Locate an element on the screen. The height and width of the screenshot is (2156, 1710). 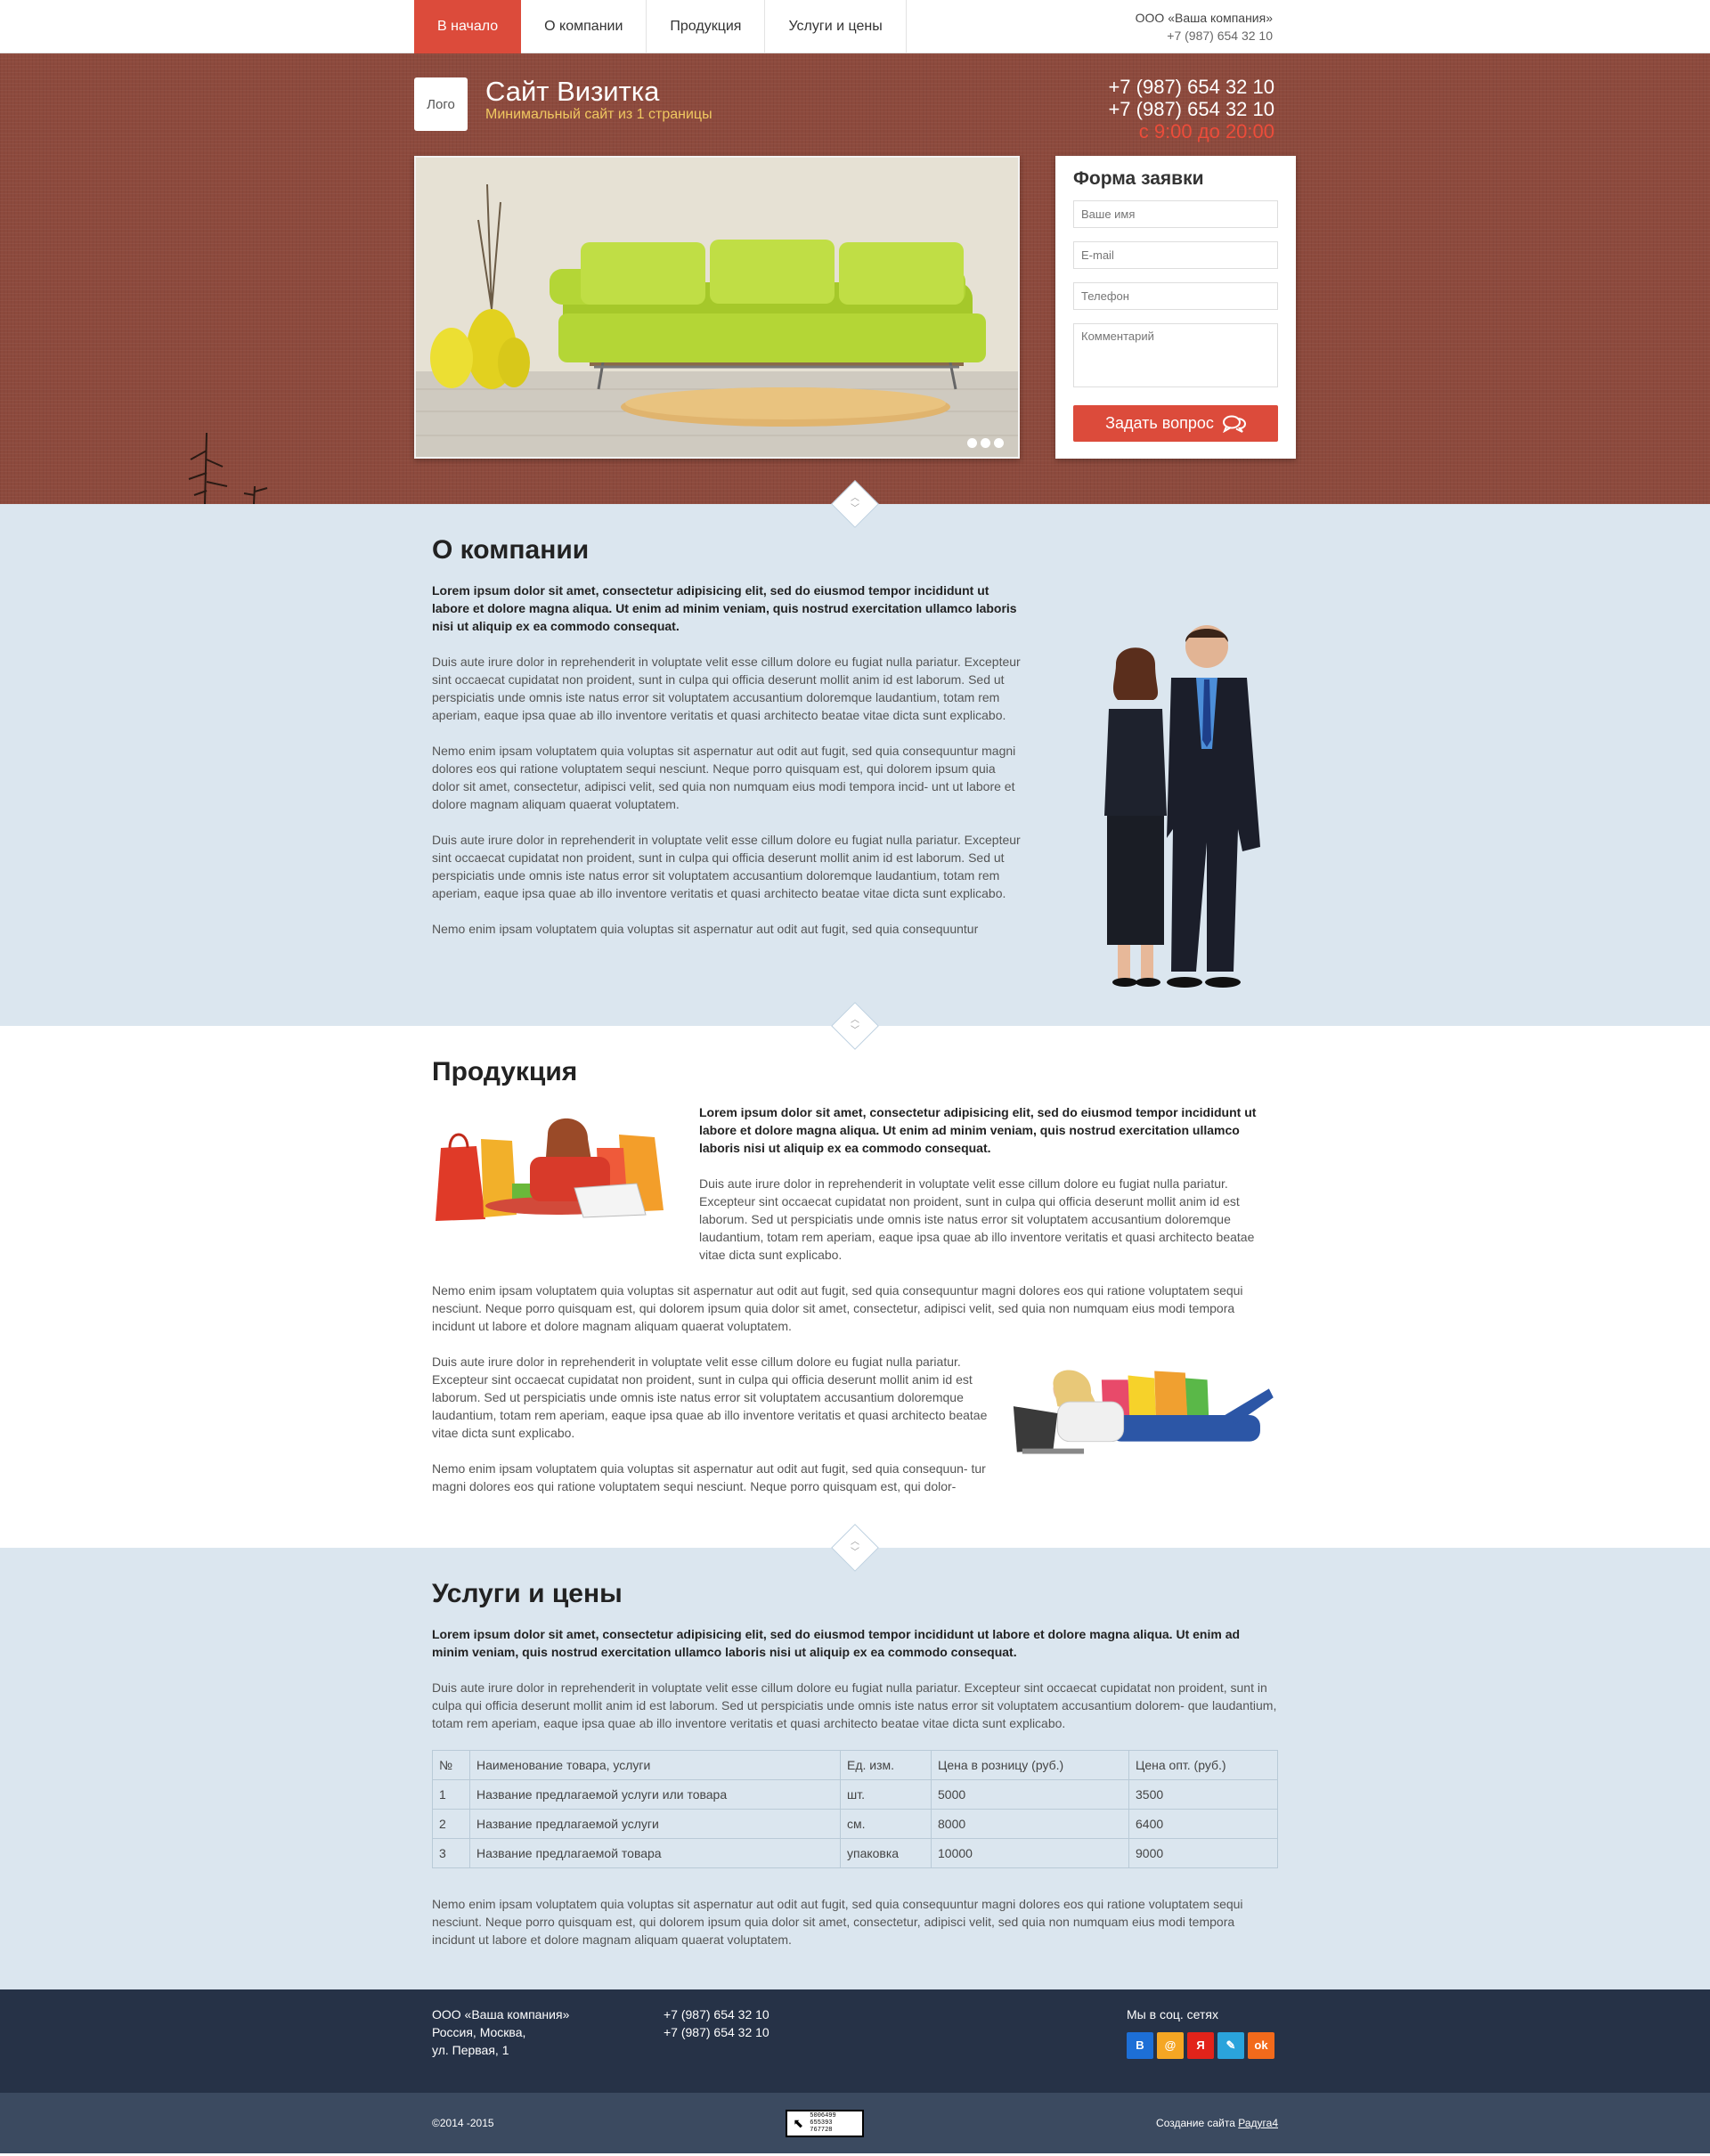
visit-counter: ⬉ 5006499 655393 767728 is located at coordinates (825, 2123).